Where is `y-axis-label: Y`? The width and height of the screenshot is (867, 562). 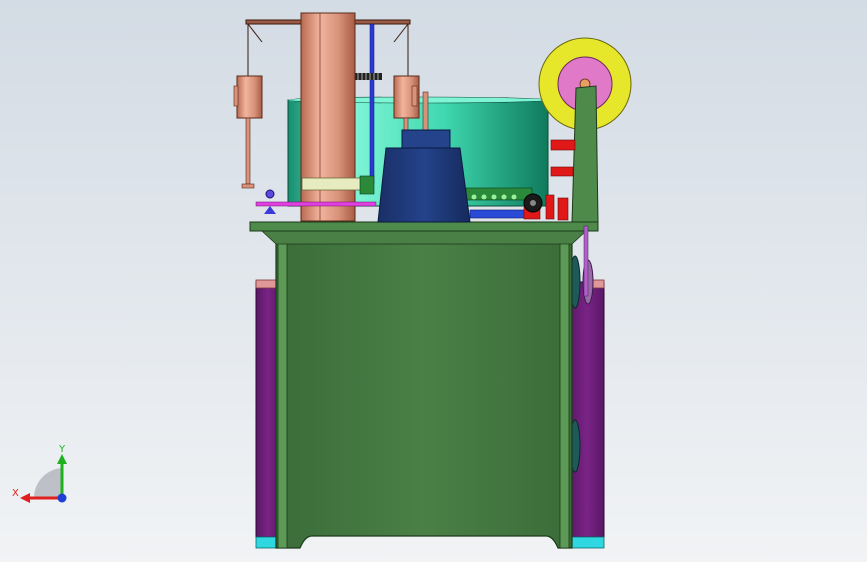 y-axis-label: Y is located at coordinates (62, 449).